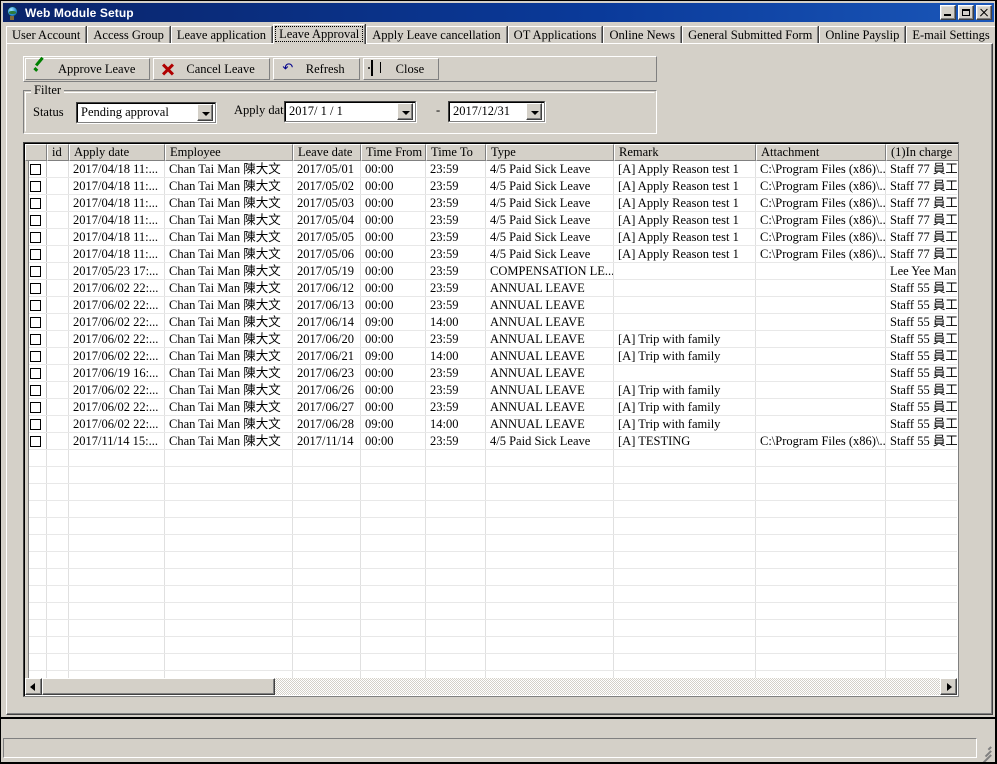 The width and height of the screenshot is (997, 764). I want to click on cancel-leave-button: Cancel Leave, so click(211, 69).